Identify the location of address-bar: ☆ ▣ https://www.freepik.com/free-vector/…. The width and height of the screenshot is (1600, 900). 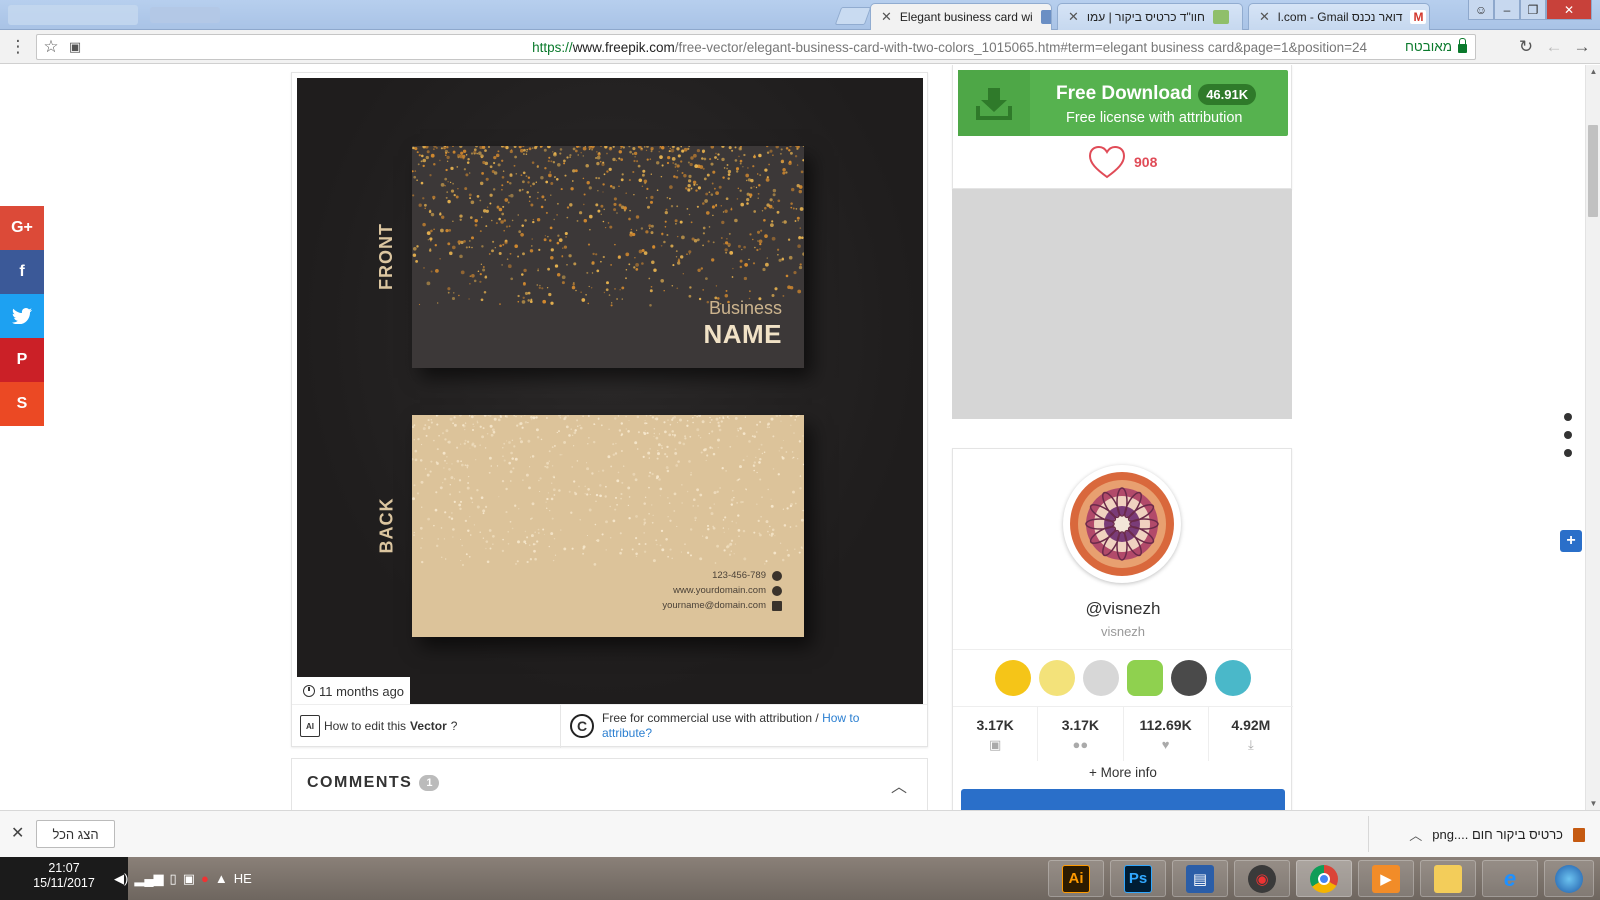
(756, 47).